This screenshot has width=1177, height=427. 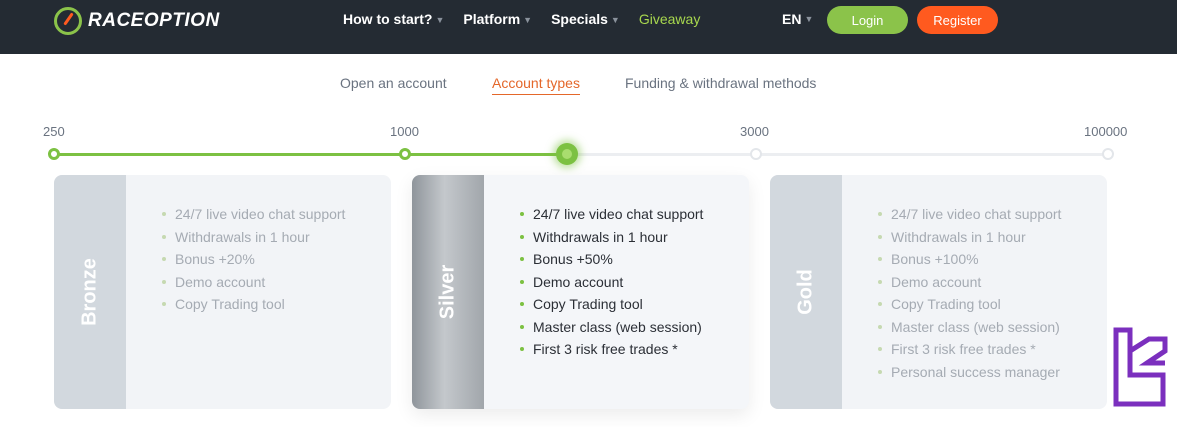 What do you see at coordinates (585, 19) in the screenshot?
I see `nav-specials: Specials ▼` at bounding box center [585, 19].